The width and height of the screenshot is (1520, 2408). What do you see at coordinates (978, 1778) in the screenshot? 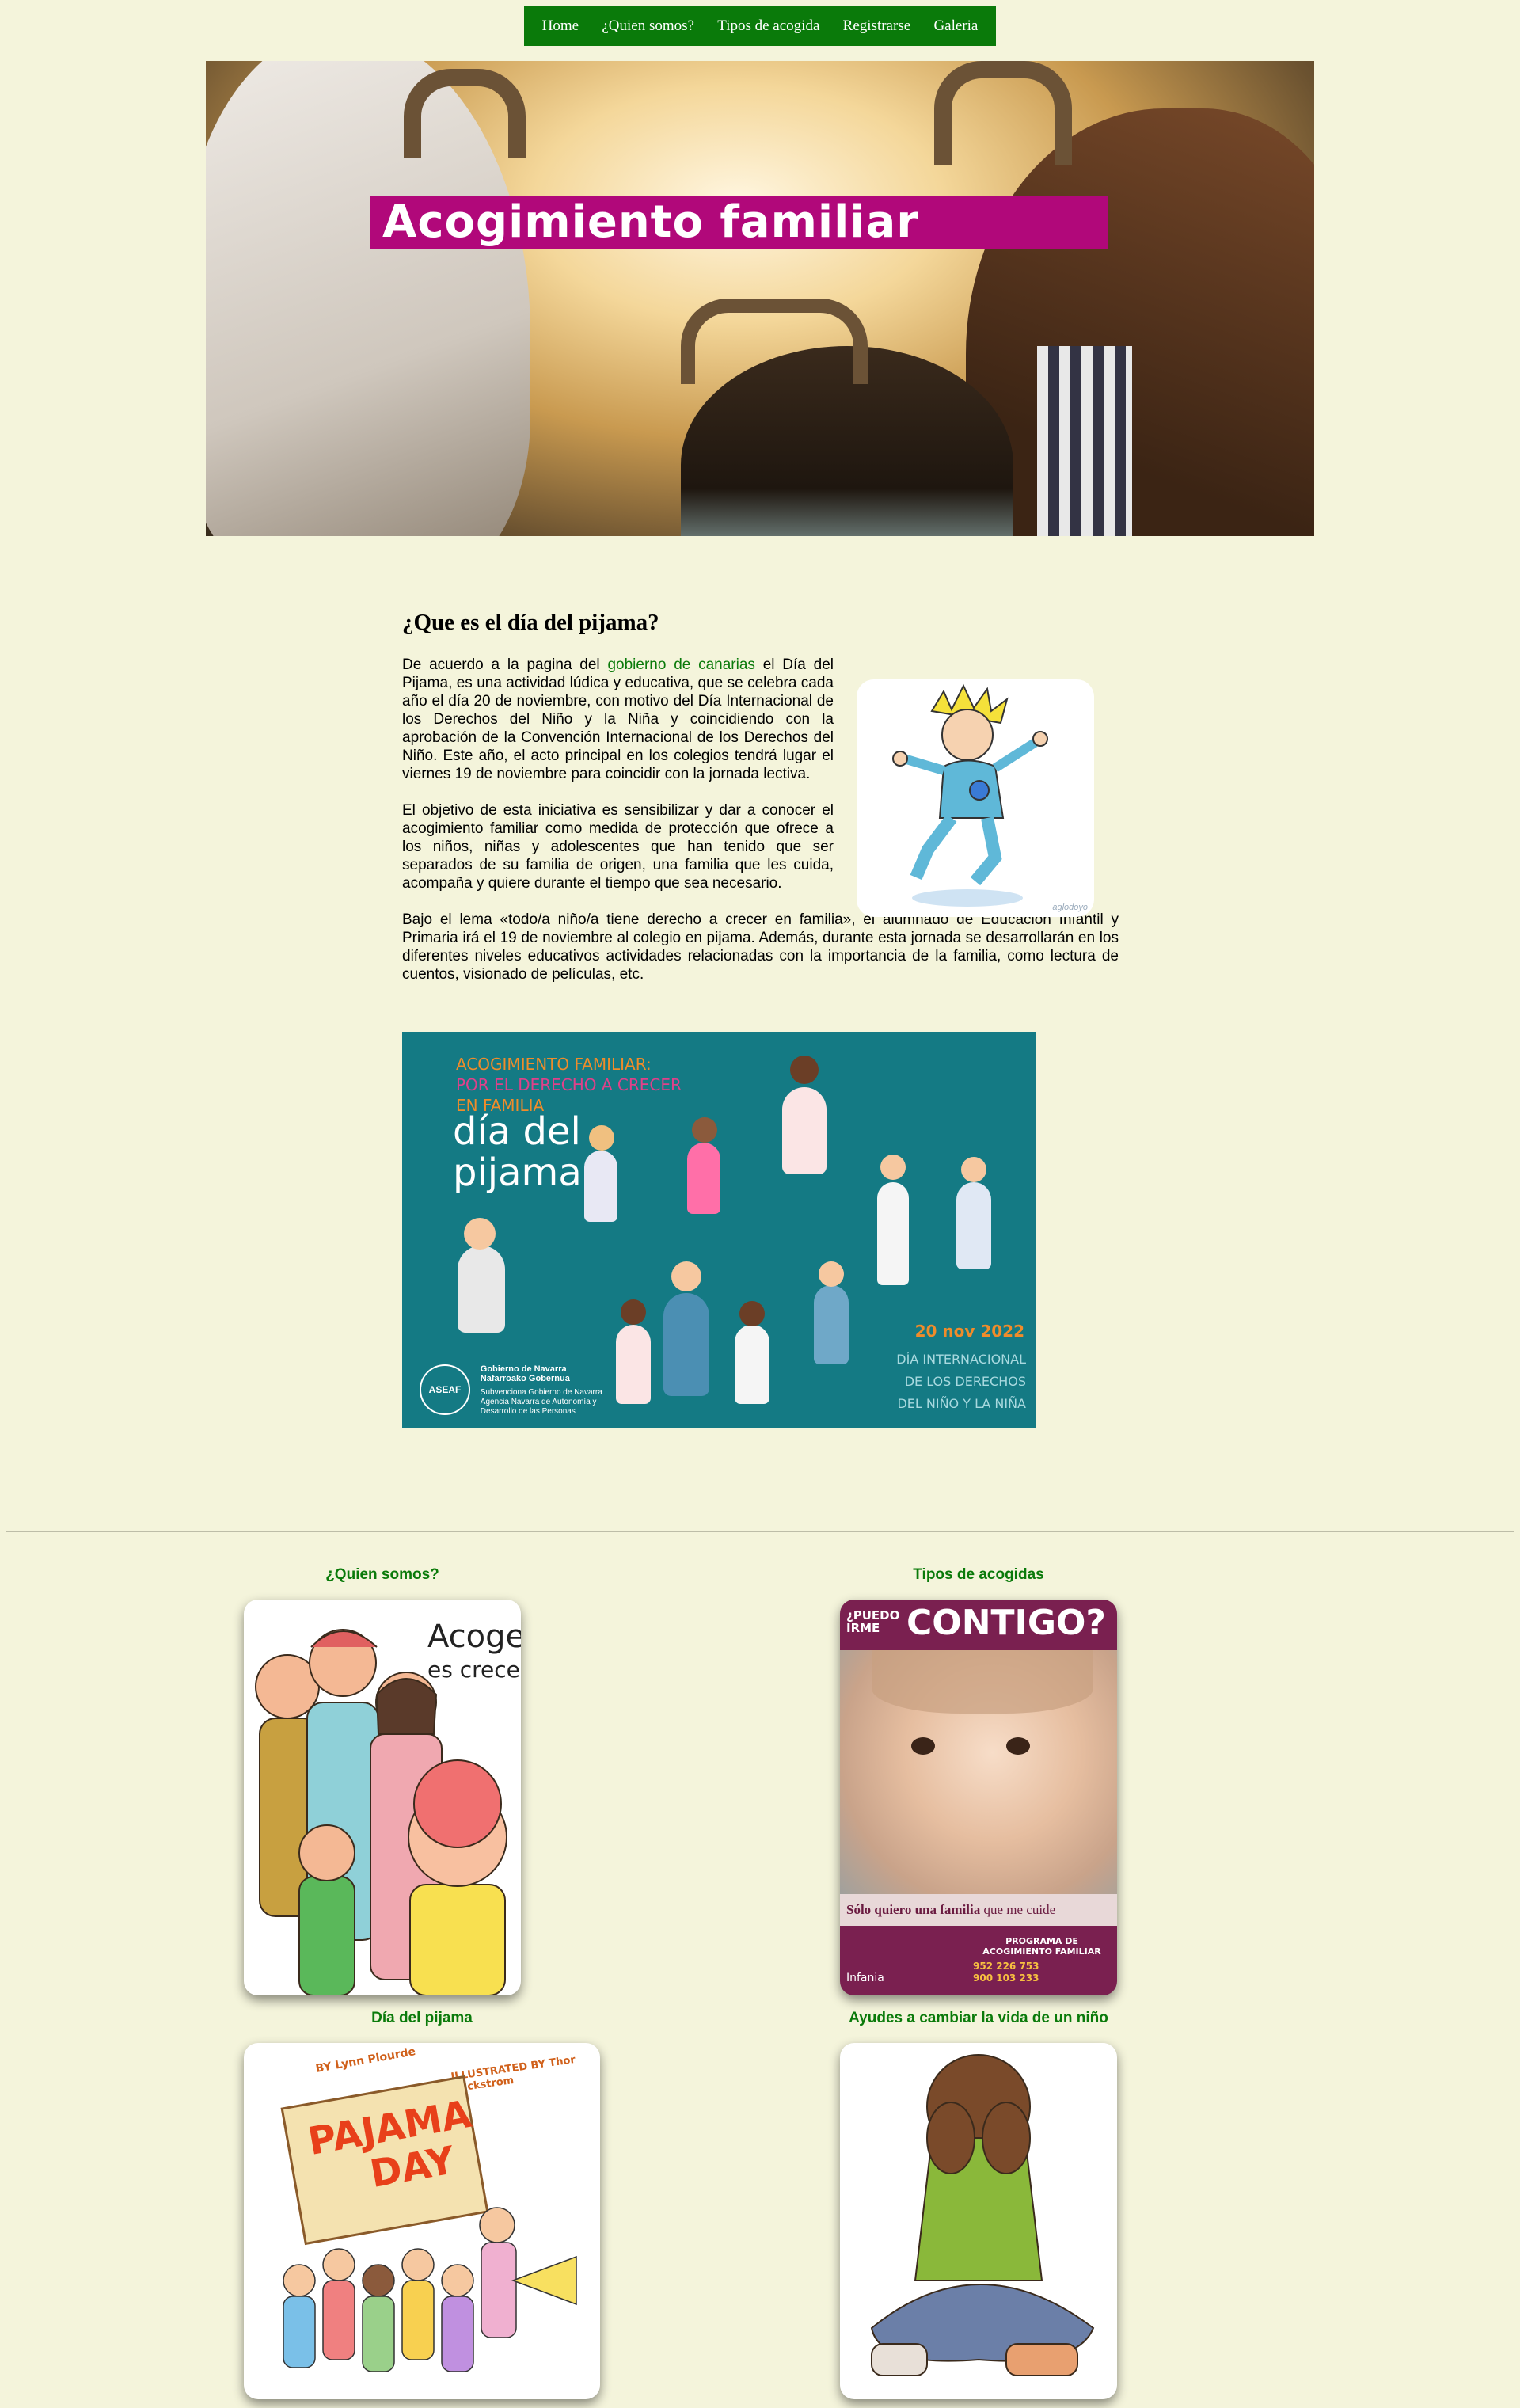
I see `child-photo` at bounding box center [978, 1778].